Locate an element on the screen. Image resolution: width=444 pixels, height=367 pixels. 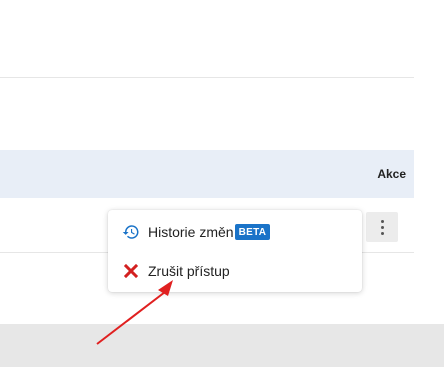
close-icon-graphic is located at coordinates (131, 271).